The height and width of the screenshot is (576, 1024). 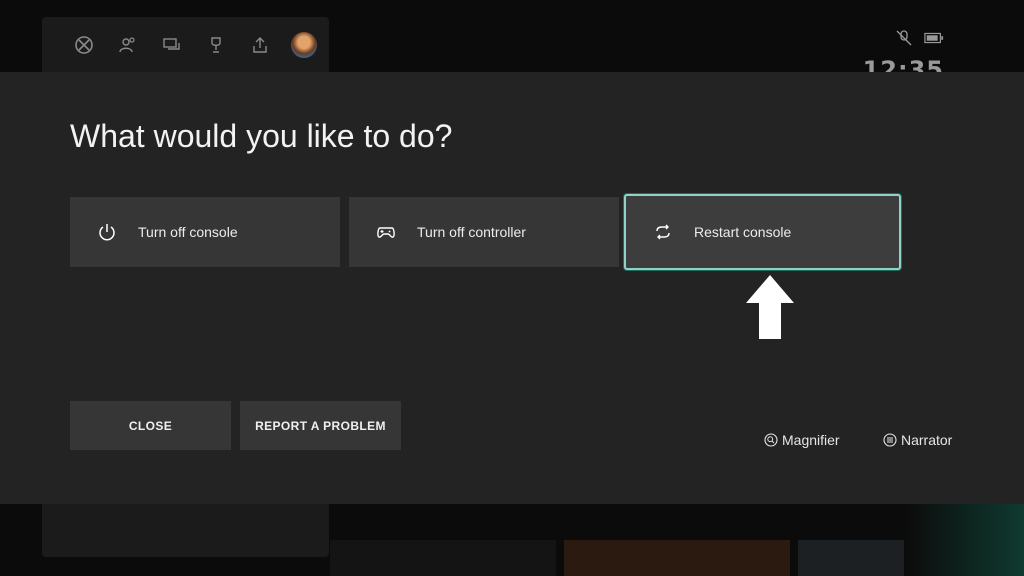 I want to click on avatar-slot, so click(x=304, y=45).